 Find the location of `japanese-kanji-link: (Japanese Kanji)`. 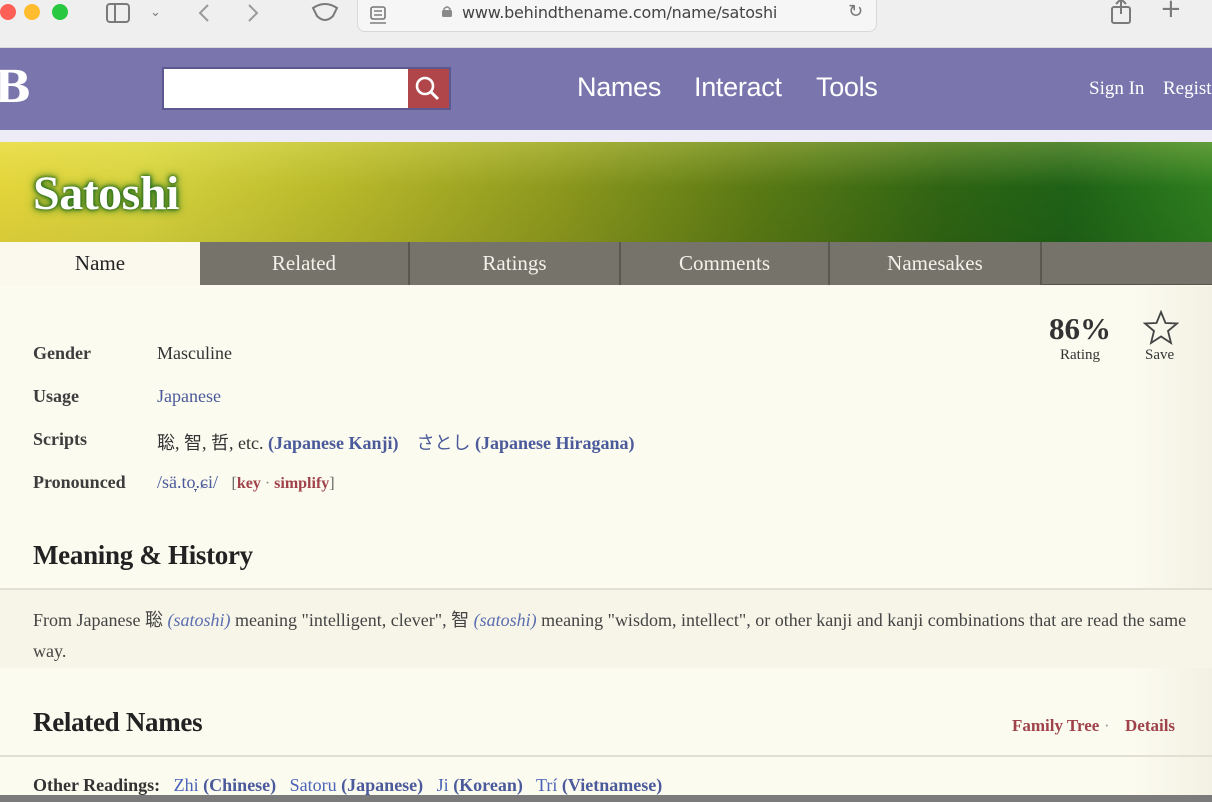

japanese-kanji-link: (Japanese Kanji) is located at coordinates (333, 443).